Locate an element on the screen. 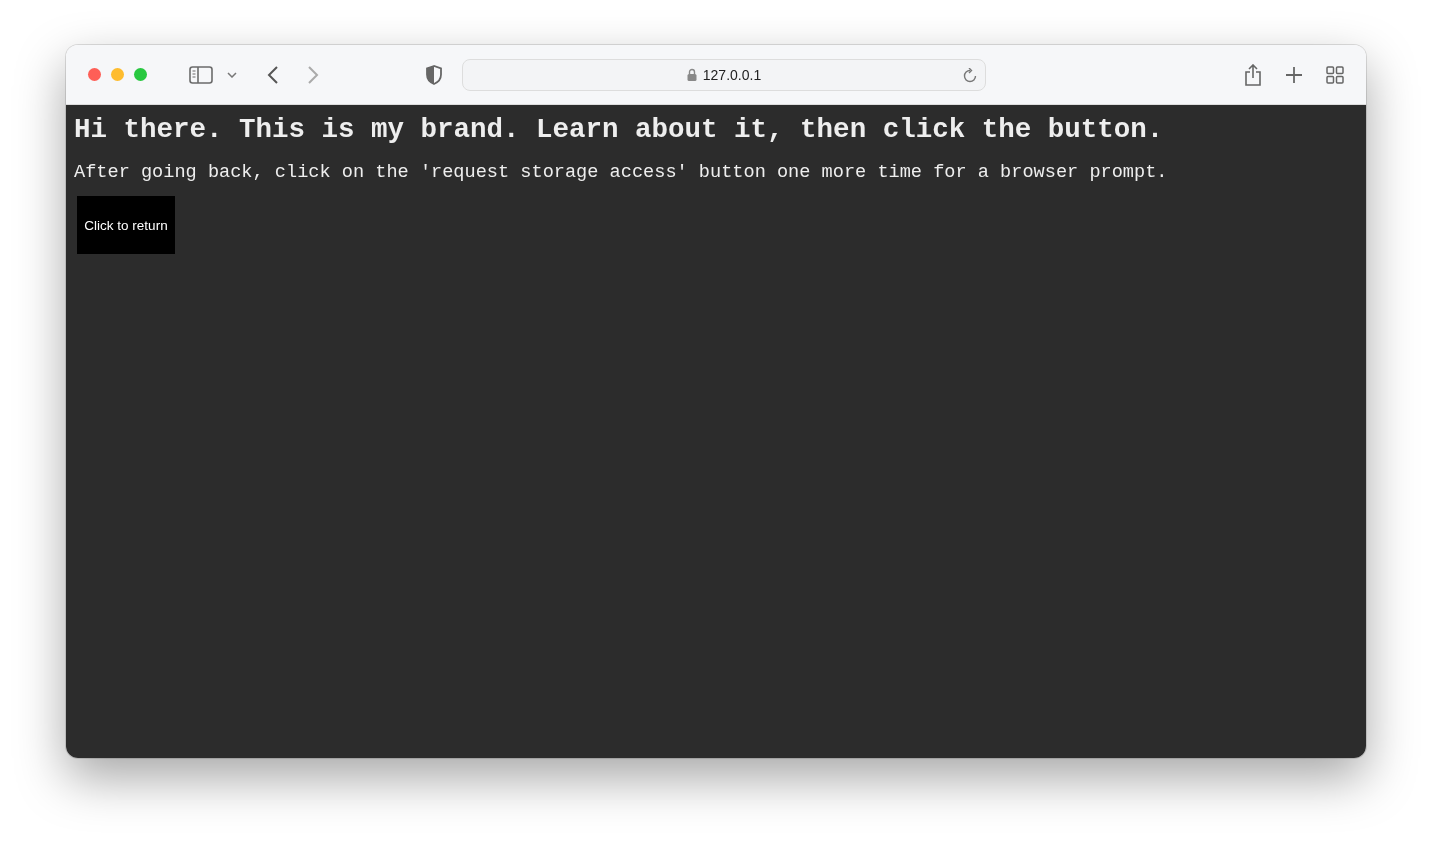 This screenshot has height=845, width=1432. shield-icon is located at coordinates (434, 74).